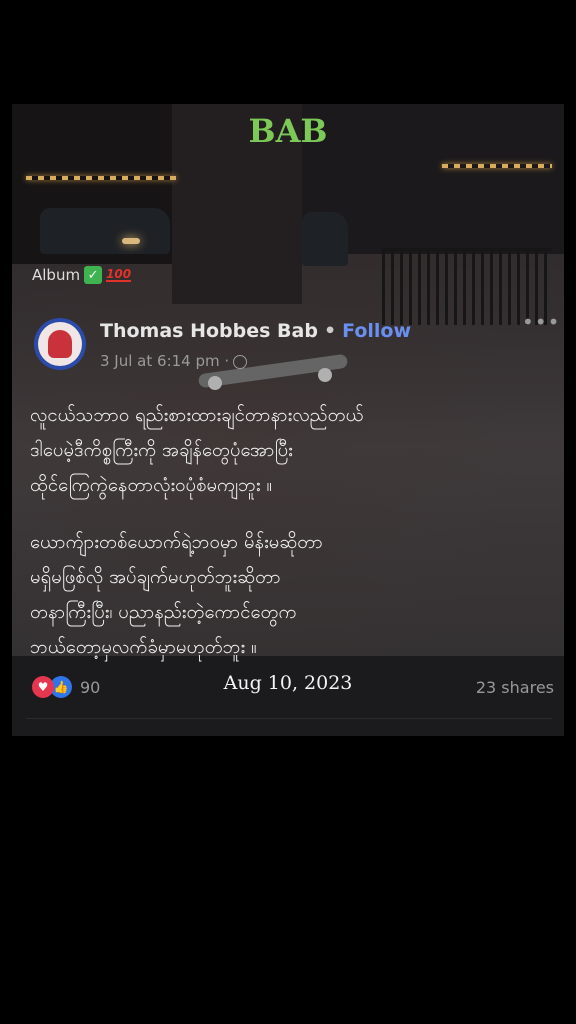  I want to click on check-icon: ✓, so click(93, 275).